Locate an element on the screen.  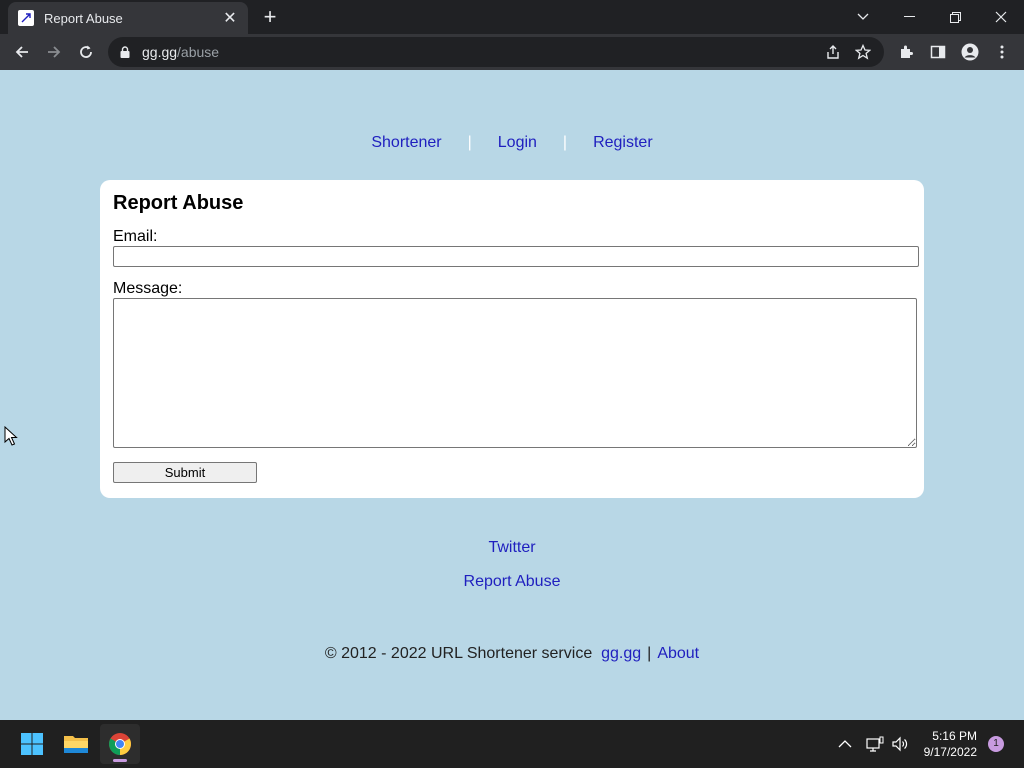
share-icon is located at coordinates (833, 52).